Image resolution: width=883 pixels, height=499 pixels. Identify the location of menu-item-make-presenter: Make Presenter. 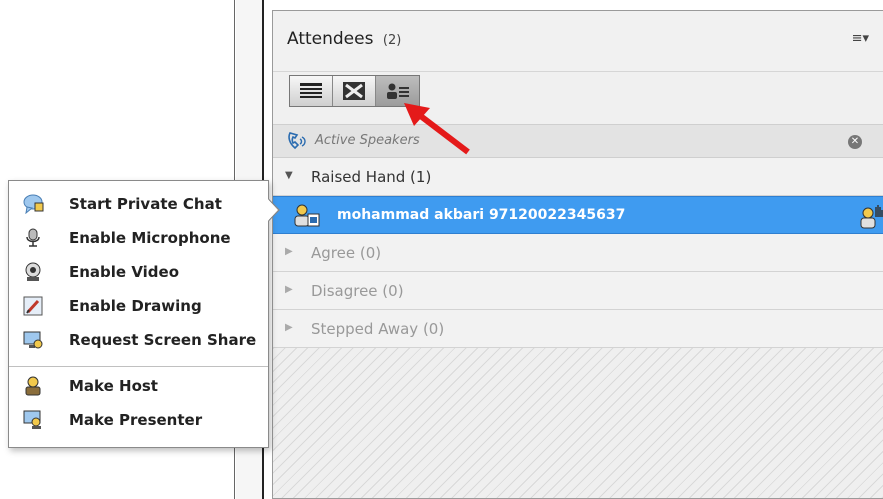
(138, 420).